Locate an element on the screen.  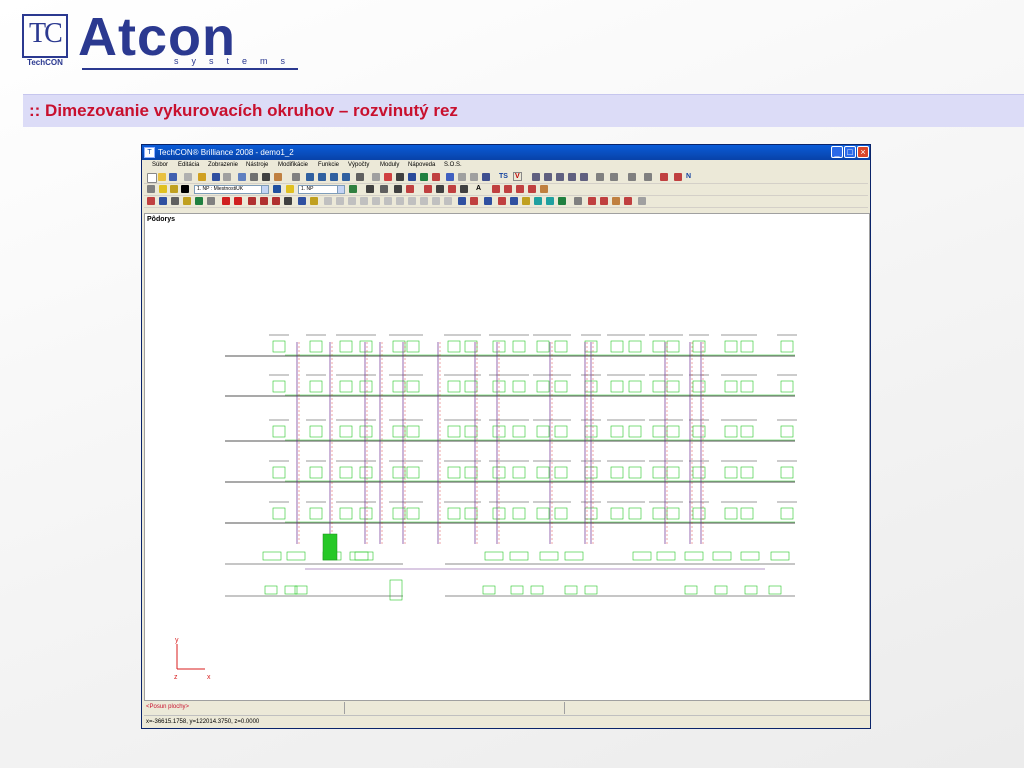
marker-icon is located at coordinates (532, 189).